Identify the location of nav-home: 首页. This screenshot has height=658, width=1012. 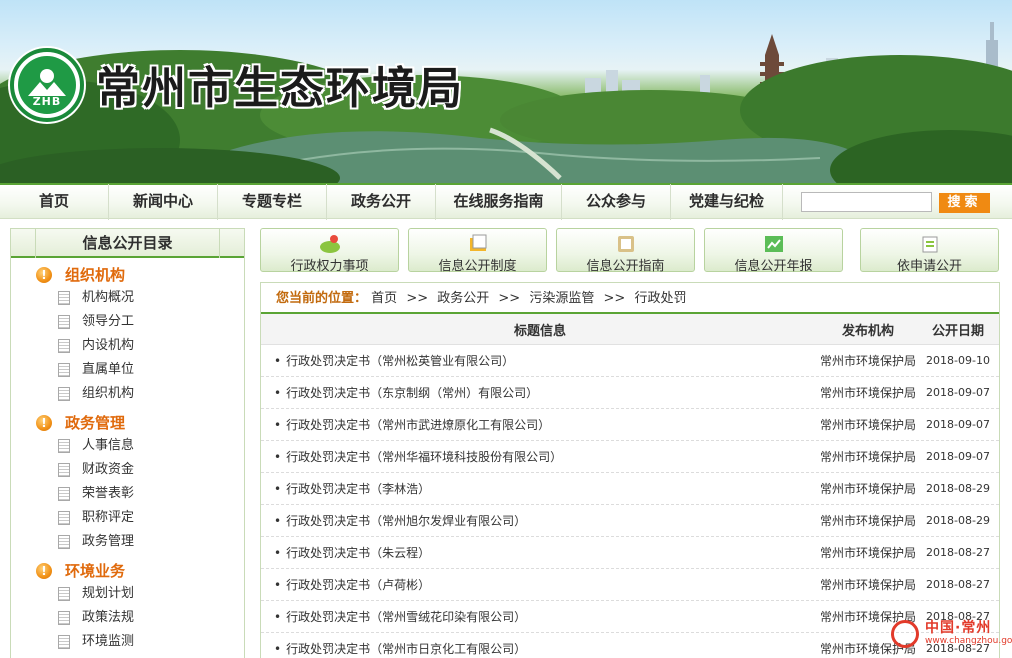
(54, 201).